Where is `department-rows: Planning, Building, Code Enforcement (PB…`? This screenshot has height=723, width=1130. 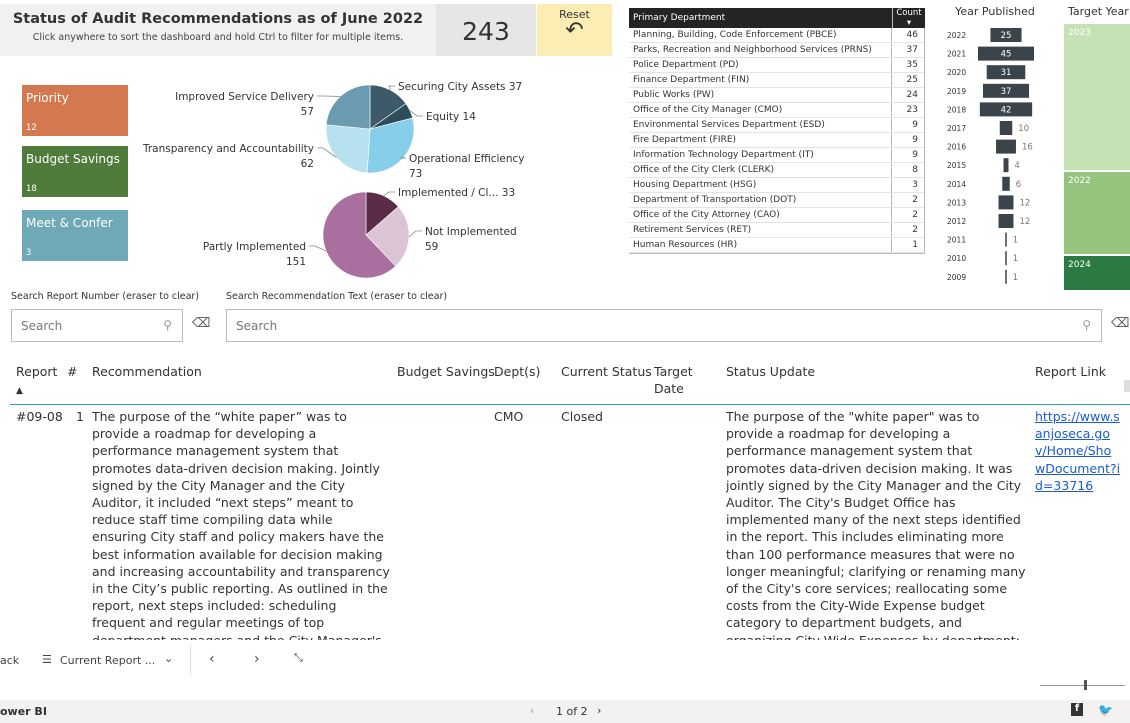
department-rows: Planning, Building, Code Enforcement (PB… is located at coordinates (777, 141).